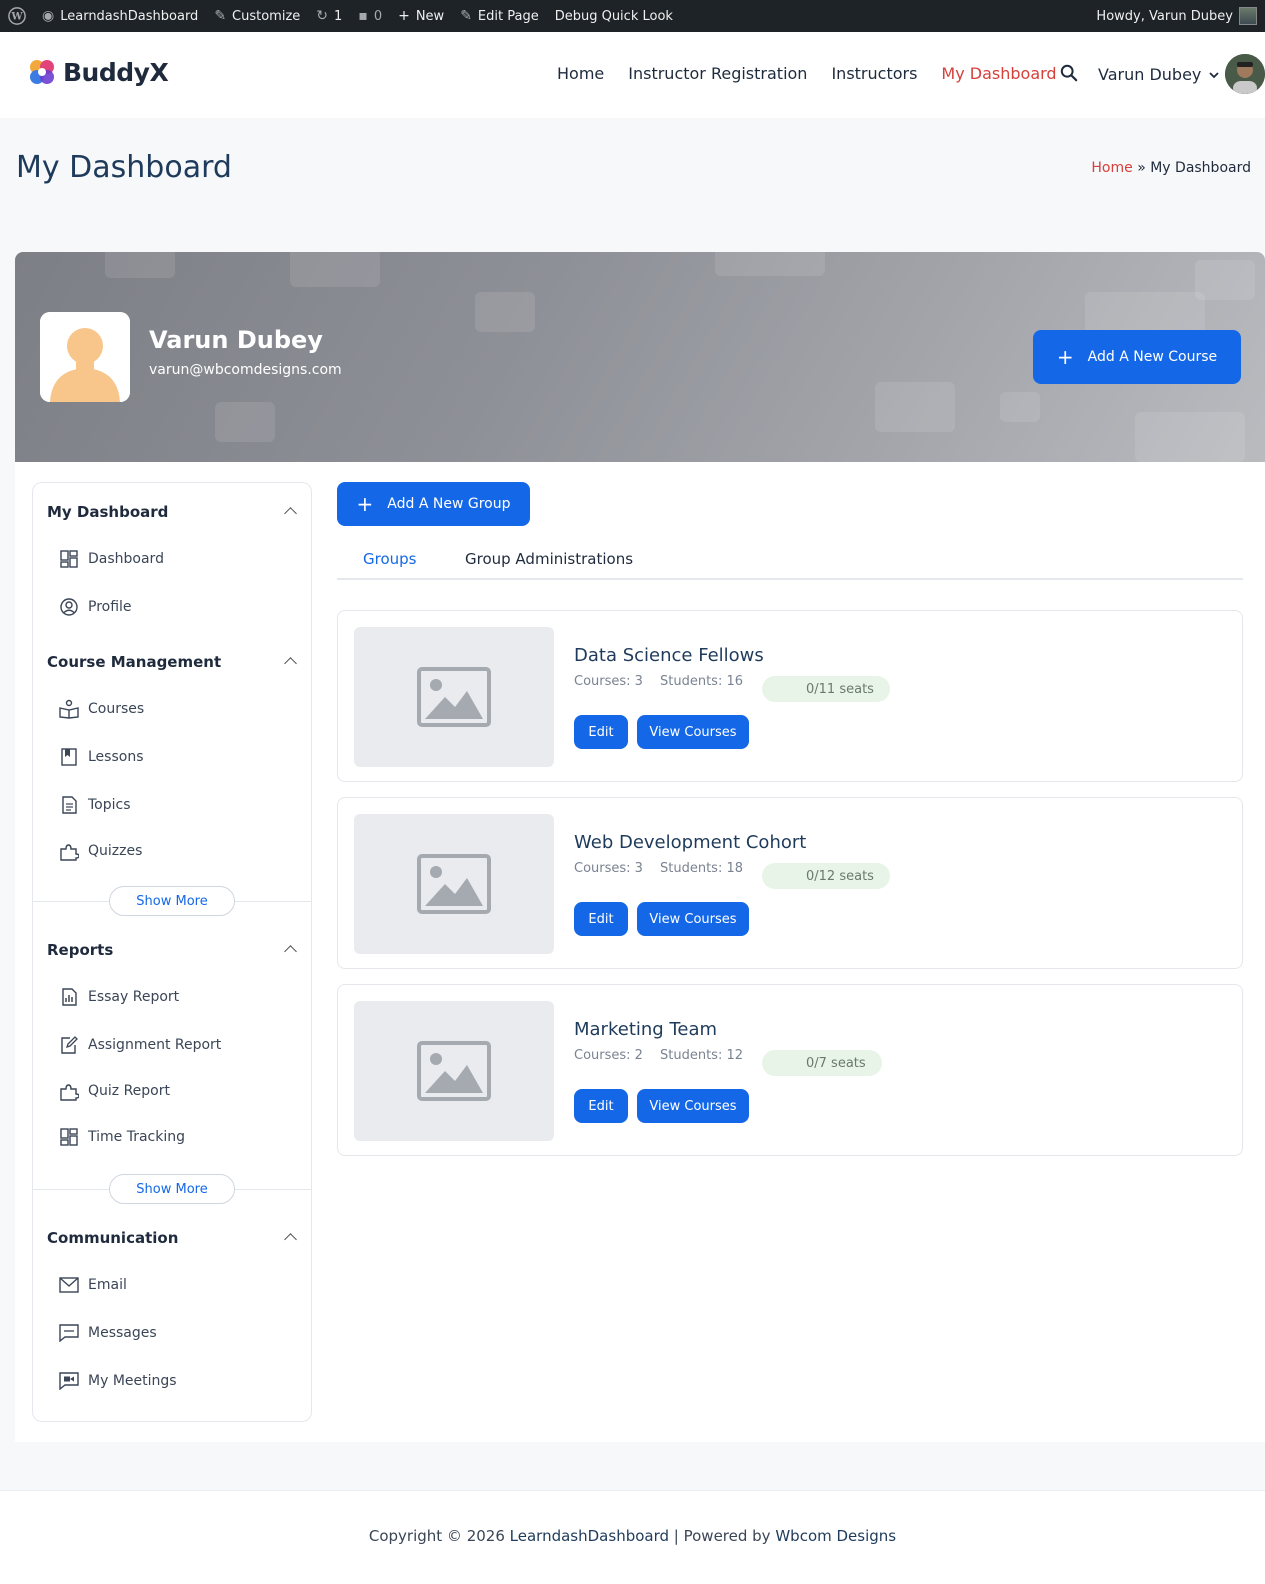 Image resolution: width=1265 pixels, height=1584 pixels. What do you see at coordinates (111, 559) in the screenshot?
I see `sidebar-item-dashboard: Dashboard` at bounding box center [111, 559].